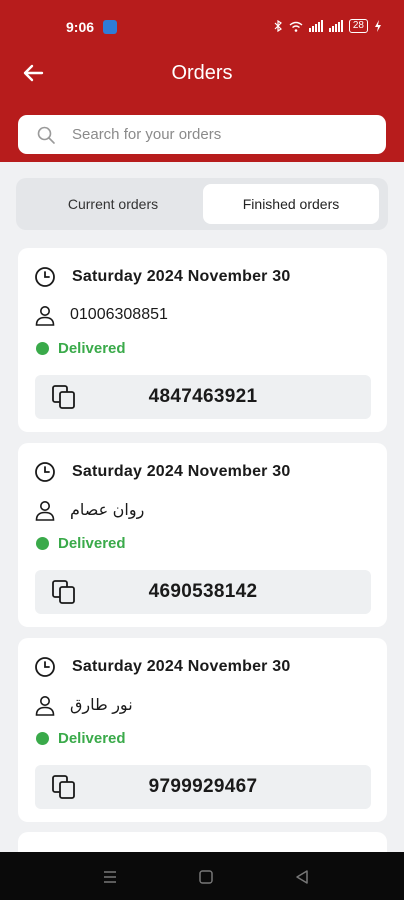 Image resolution: width=404 pixels, height=900 pixels. I want to click on status-bar: 9:06 28, so click(202, 26).